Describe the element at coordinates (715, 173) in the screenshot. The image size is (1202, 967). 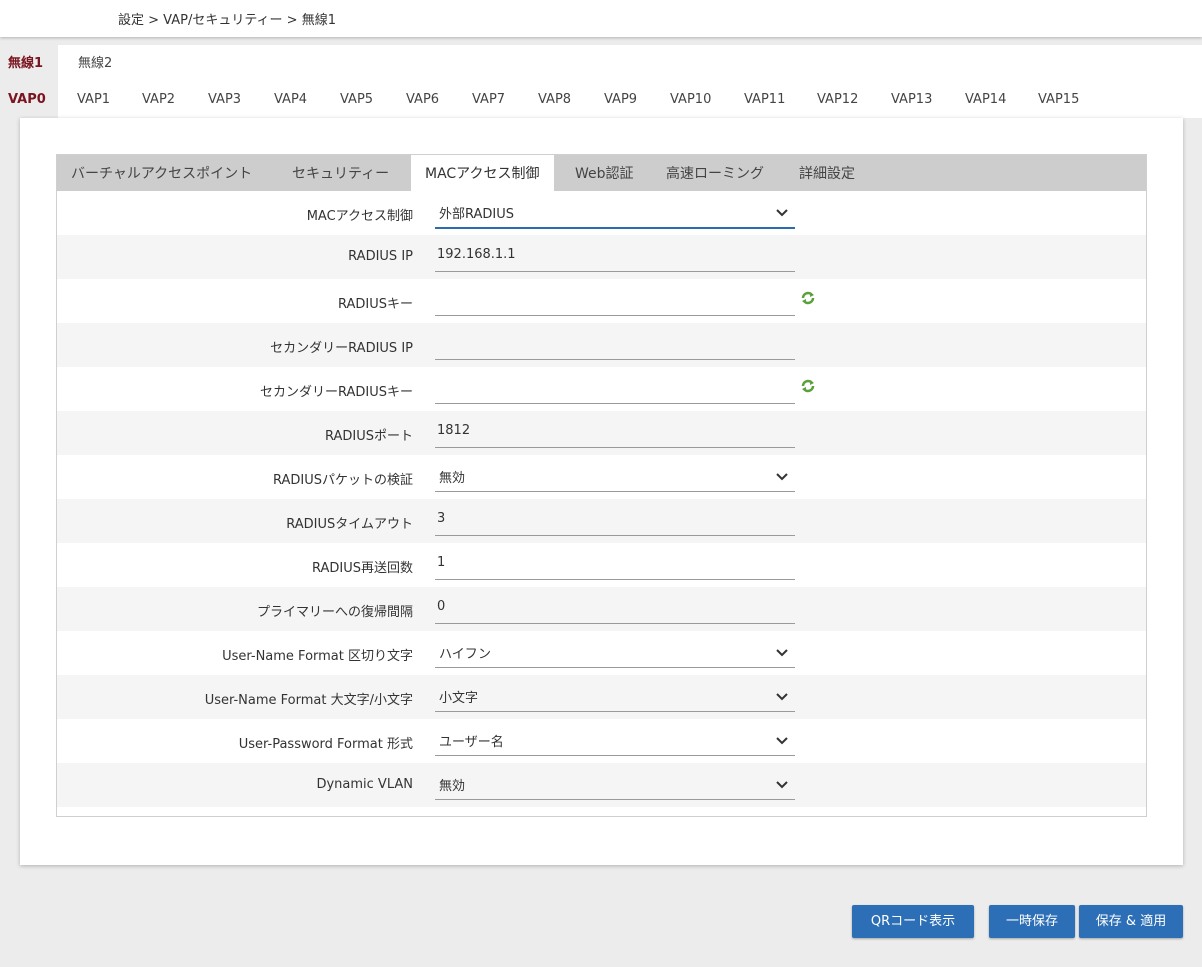
I see `tab-fast-roaming: 高速ローミング` at that location.